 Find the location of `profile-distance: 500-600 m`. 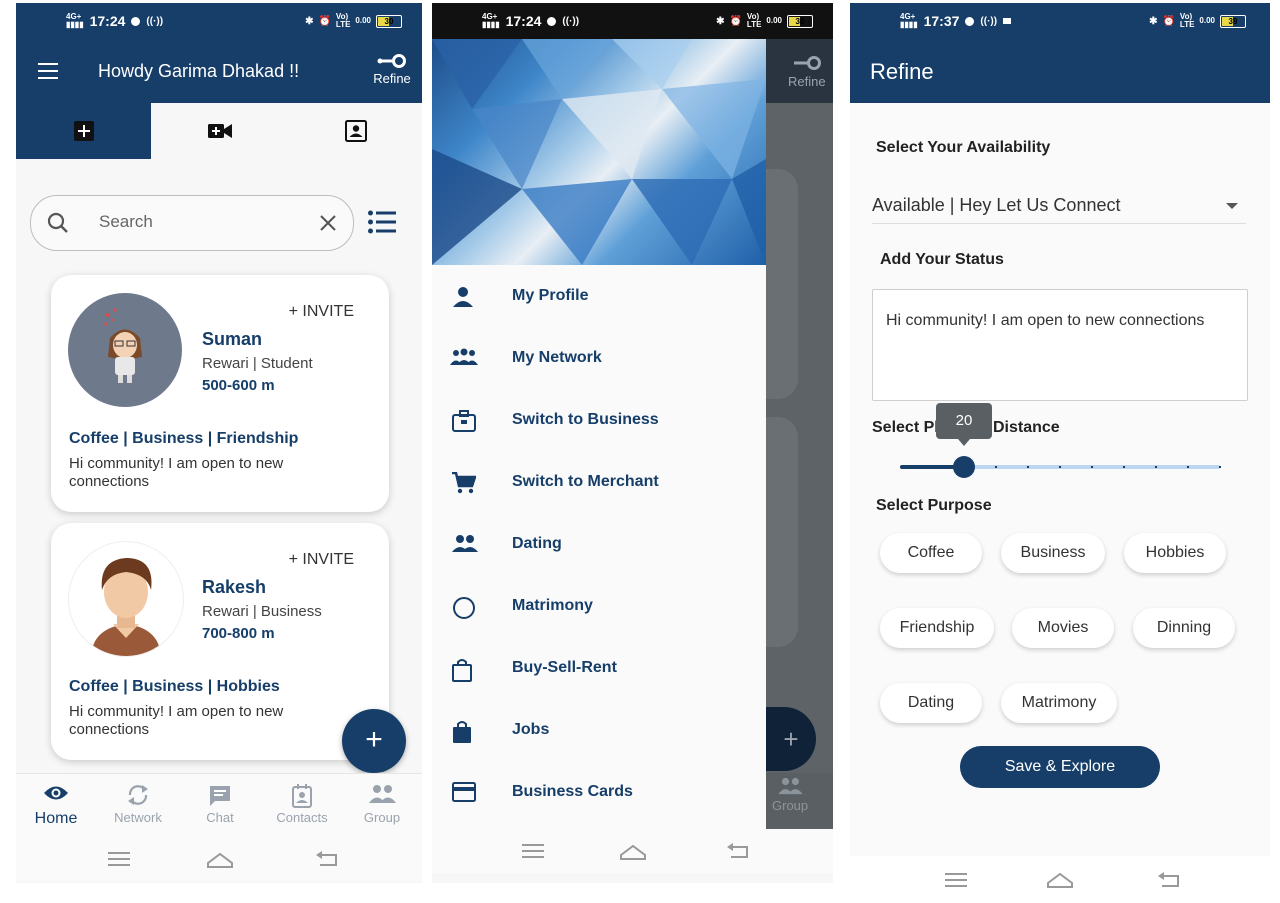

profile-distance: 500-600 m is located at coordinates (238, 385).